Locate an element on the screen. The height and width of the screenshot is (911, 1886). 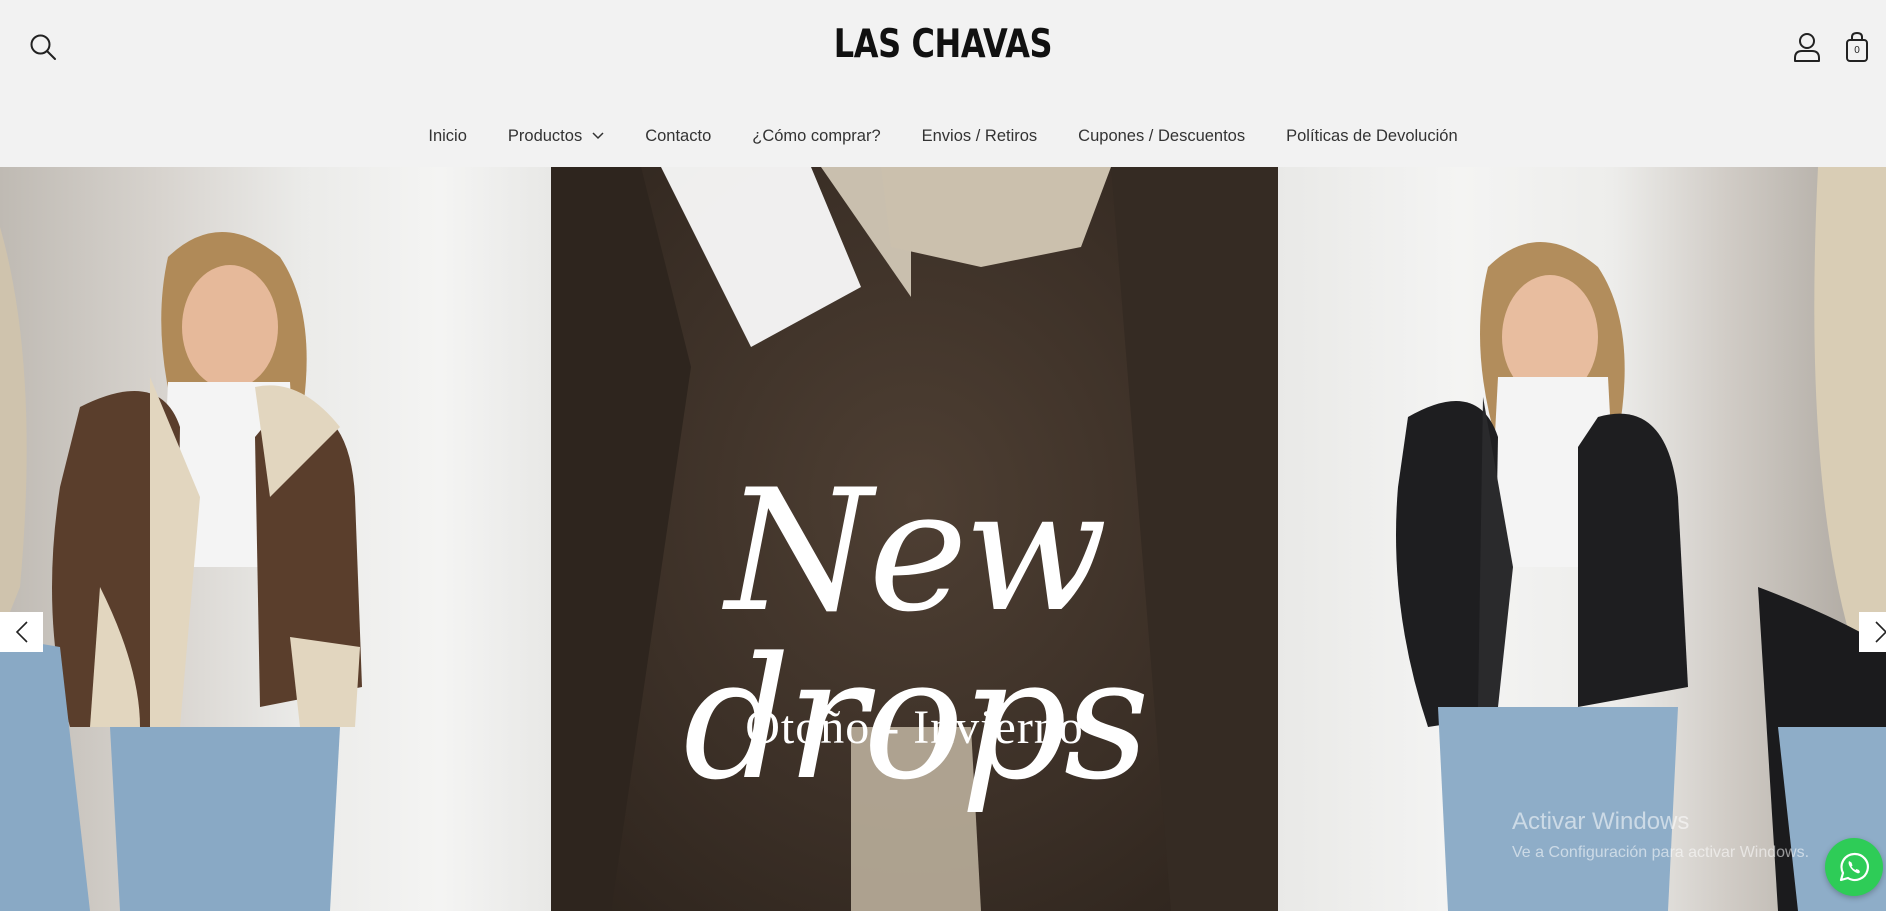
chevron-down-icon is located at coordinates (598, 136).